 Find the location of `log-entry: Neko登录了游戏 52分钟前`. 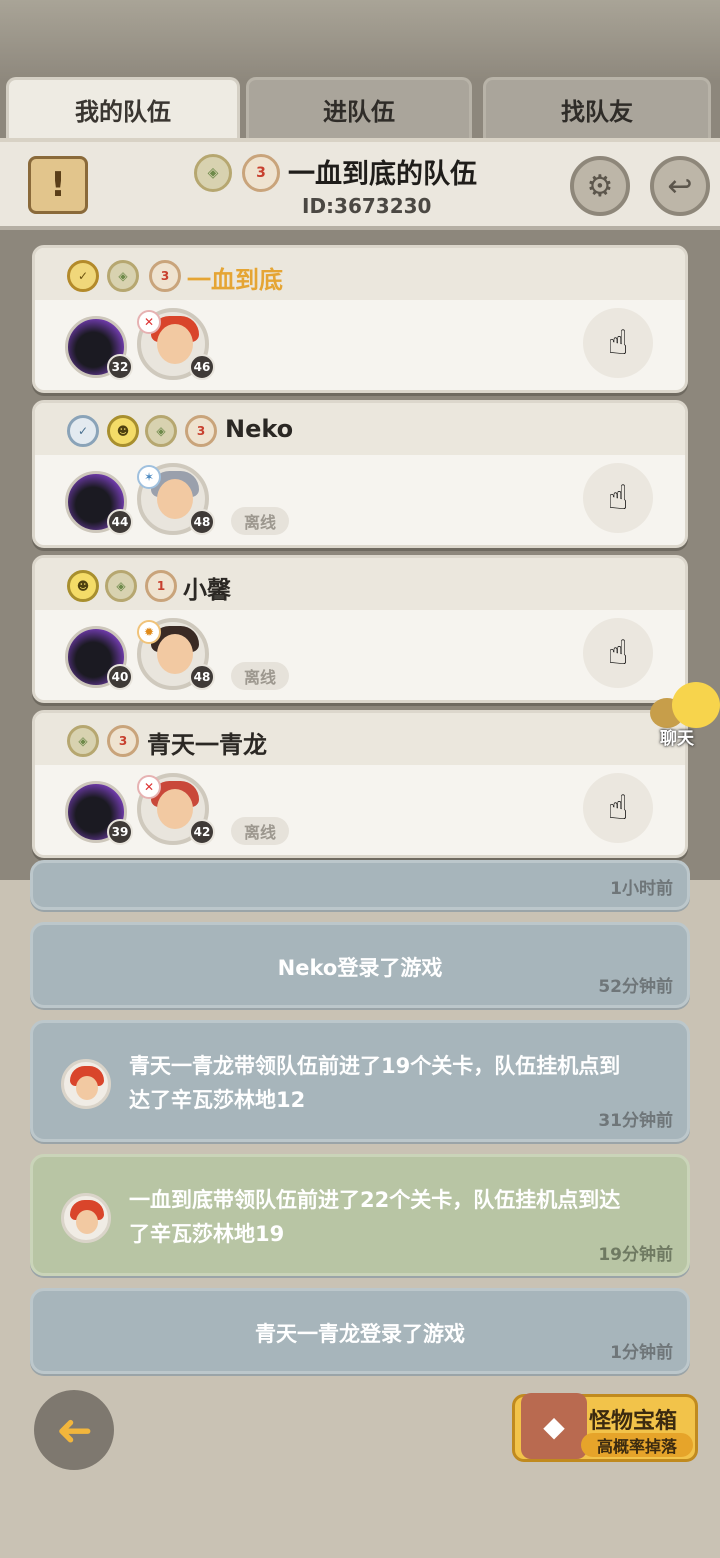

log-entry: Neko登录了游戏 52分钟前 is located at coordinates (360, 965).